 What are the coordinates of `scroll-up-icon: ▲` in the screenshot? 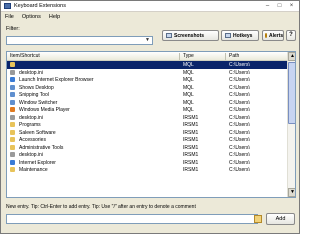 It's located at (291, 56).